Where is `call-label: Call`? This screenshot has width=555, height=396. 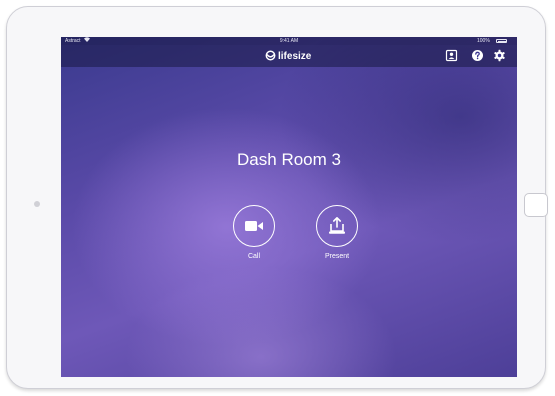
call-label: Call is located at coordinates (254, 256).